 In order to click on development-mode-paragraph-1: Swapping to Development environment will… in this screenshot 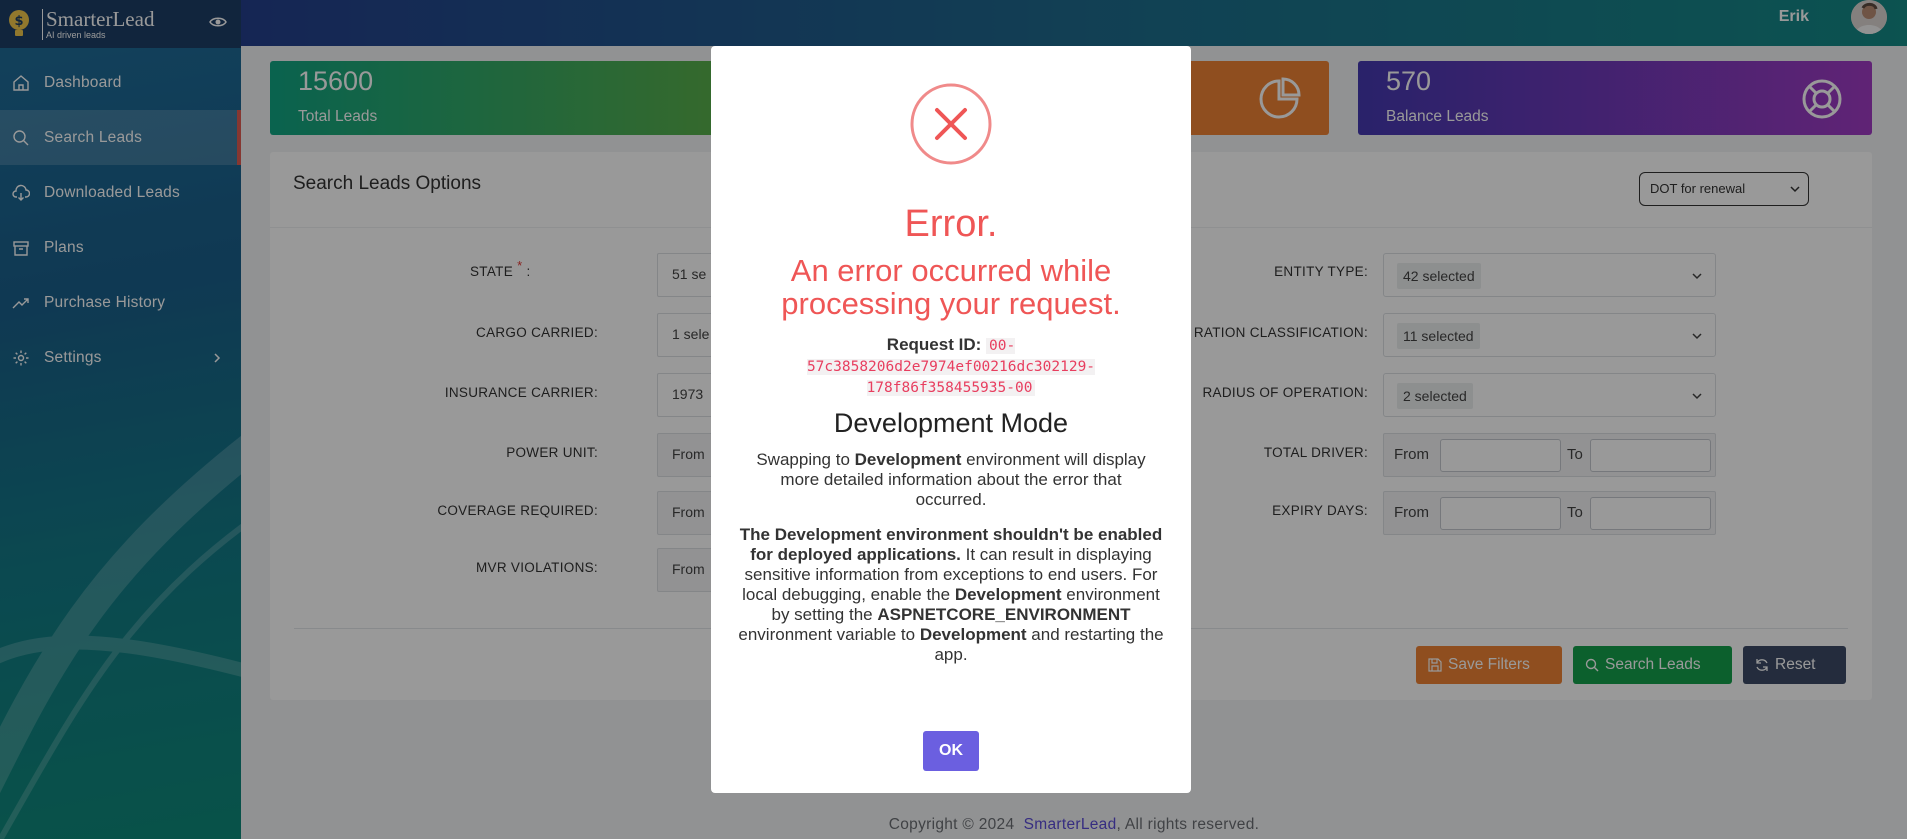, I will do `click(951, 479)`.